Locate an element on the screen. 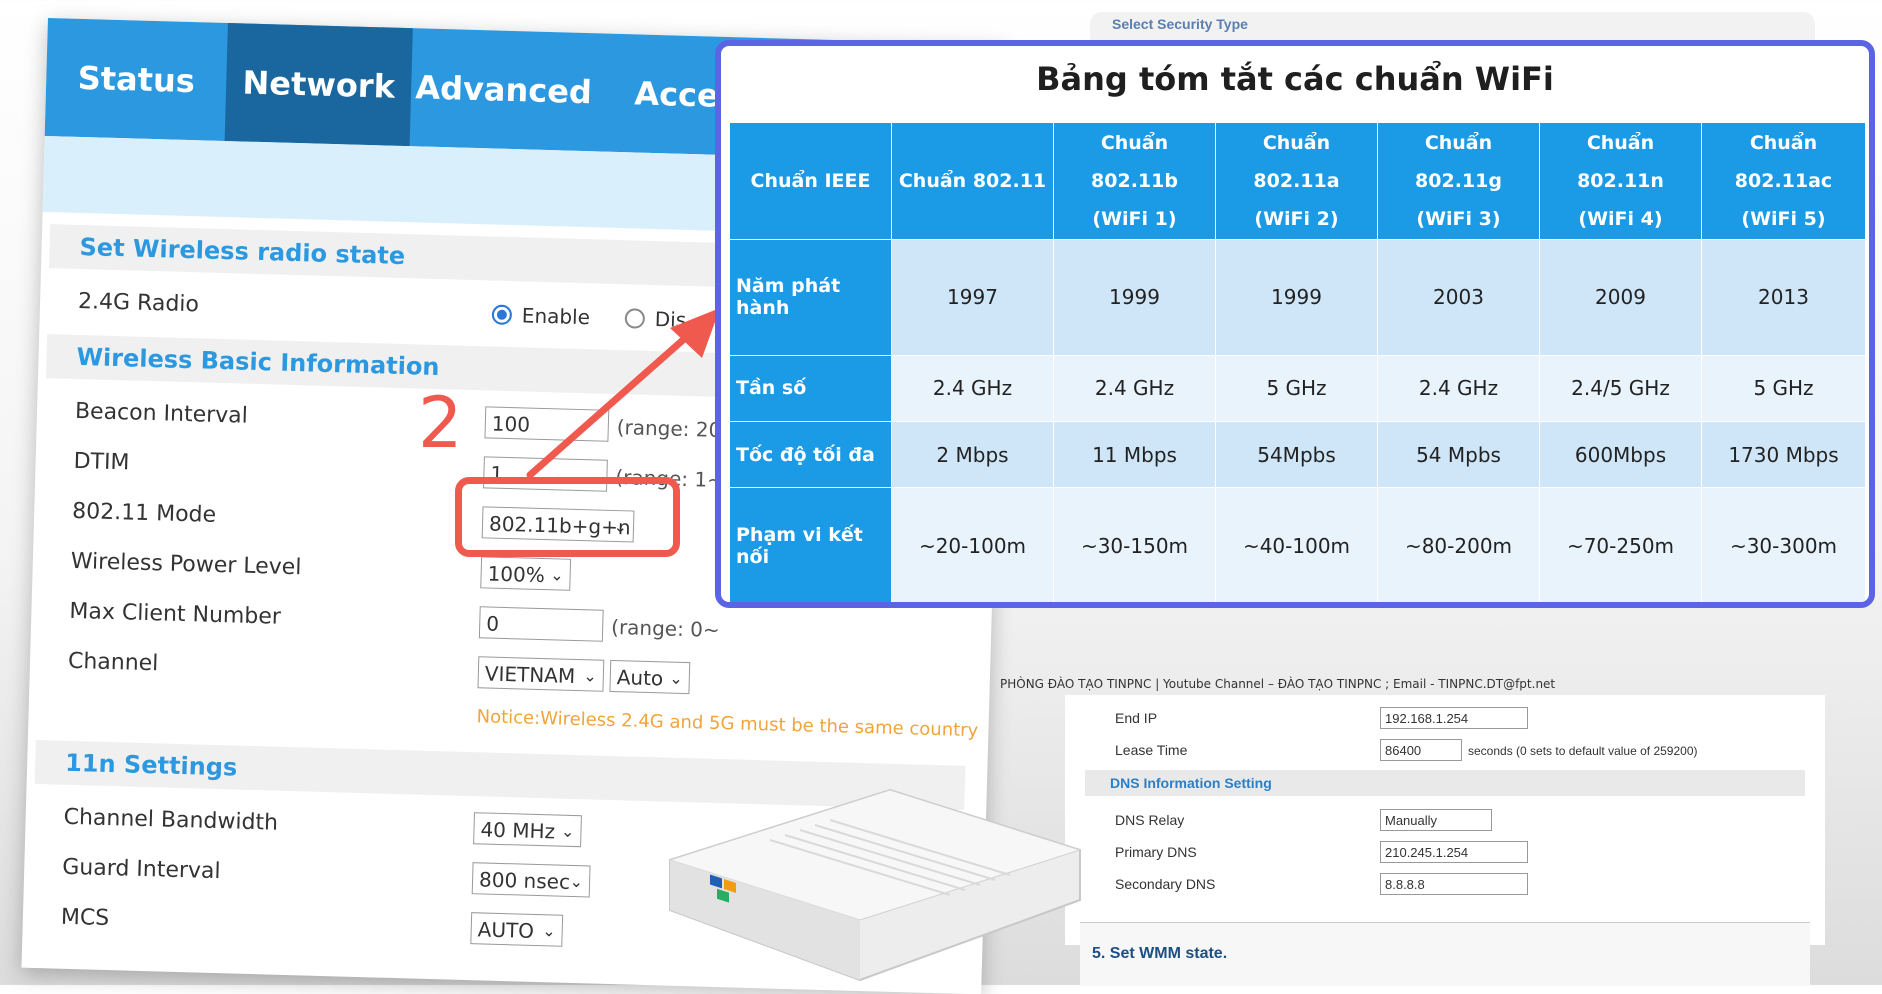 The image size is (1882, 994). header-80211b: Chuẩn 802.11b (WiFi 1) is located at coordinates (1134, 181).